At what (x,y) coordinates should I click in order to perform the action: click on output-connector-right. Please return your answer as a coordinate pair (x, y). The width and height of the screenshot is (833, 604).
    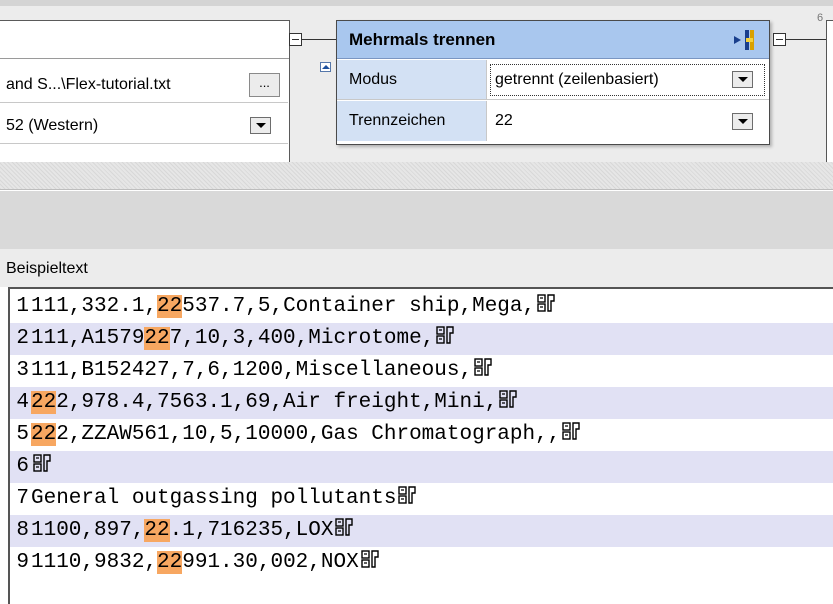
    Looking at the image, I should click on (779, 39).